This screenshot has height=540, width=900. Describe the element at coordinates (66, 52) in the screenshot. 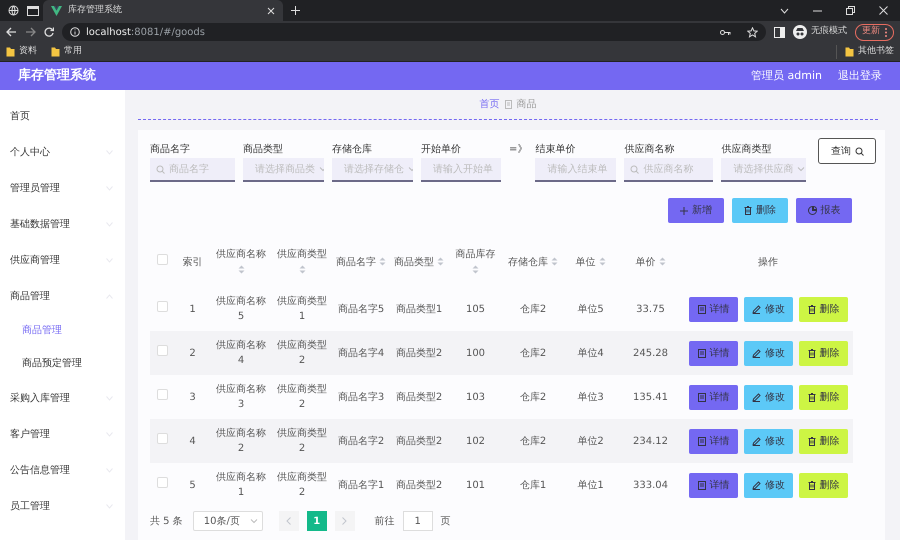

I see `bookmark: 常用` at that location.